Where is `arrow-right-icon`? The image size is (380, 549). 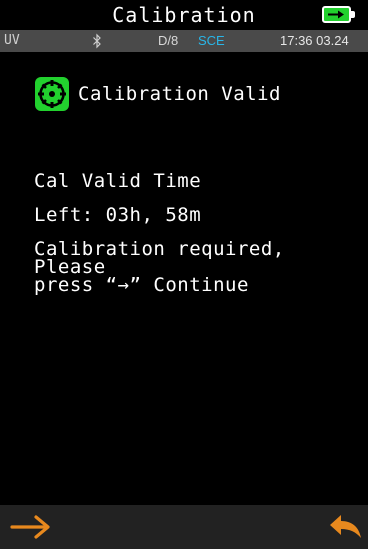 arrow-right-icon is located at coordinates (32, 527).